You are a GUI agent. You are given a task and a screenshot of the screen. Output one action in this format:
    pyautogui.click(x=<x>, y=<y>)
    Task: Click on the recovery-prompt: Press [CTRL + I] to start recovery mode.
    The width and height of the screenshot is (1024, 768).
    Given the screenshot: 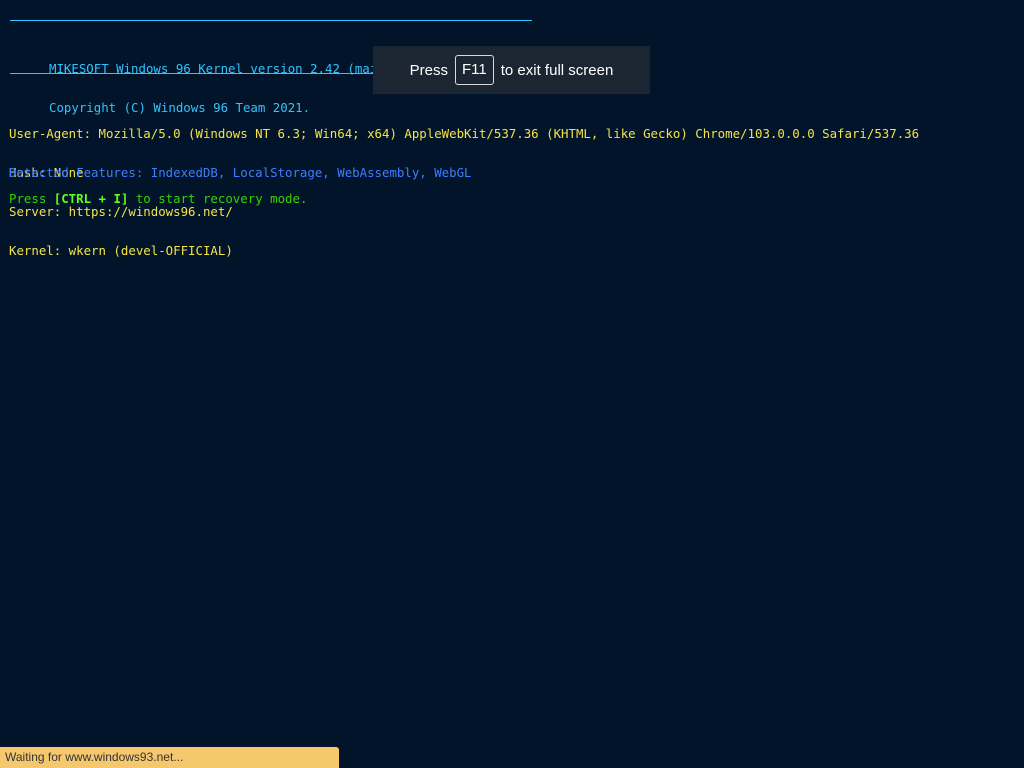 What is the action you would take?
    pyautogui.click(x=158, y=198)
    